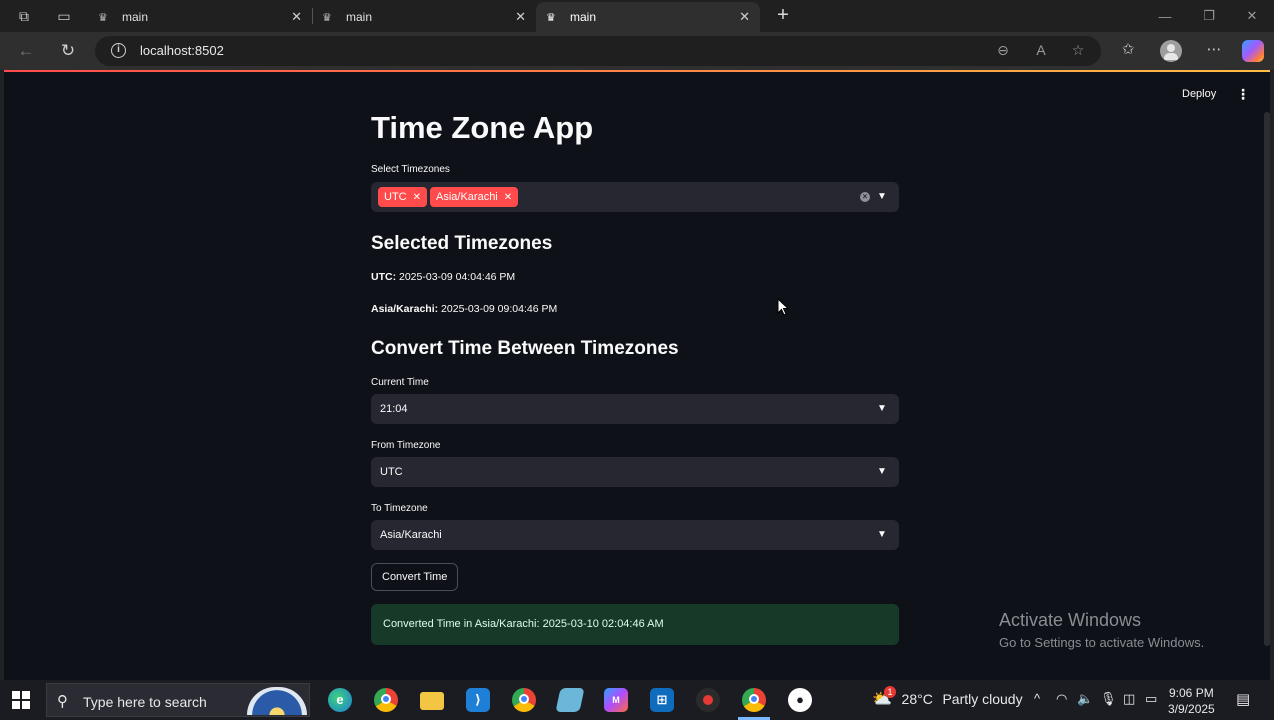 This screenshot has height=720, width=1274. I want to click on selected-time-karachi: Asia/Karachi: 2025-03-09 09:04:46 PM, so click(464, 309).